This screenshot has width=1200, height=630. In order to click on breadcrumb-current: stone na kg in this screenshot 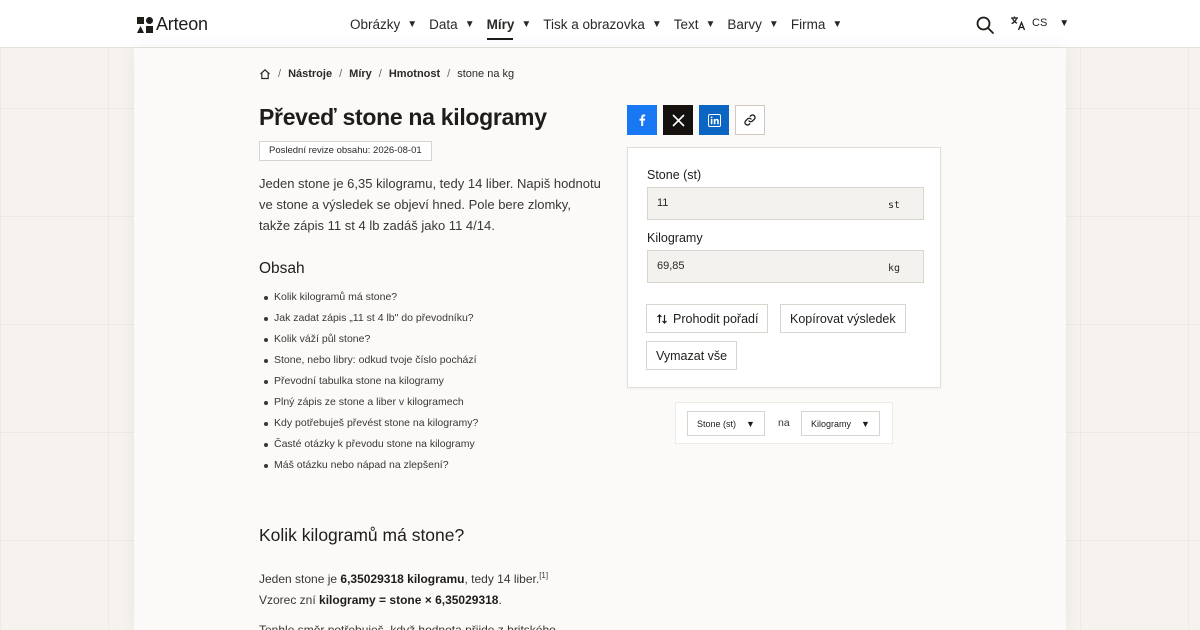, I will do `click(486, 74)`.